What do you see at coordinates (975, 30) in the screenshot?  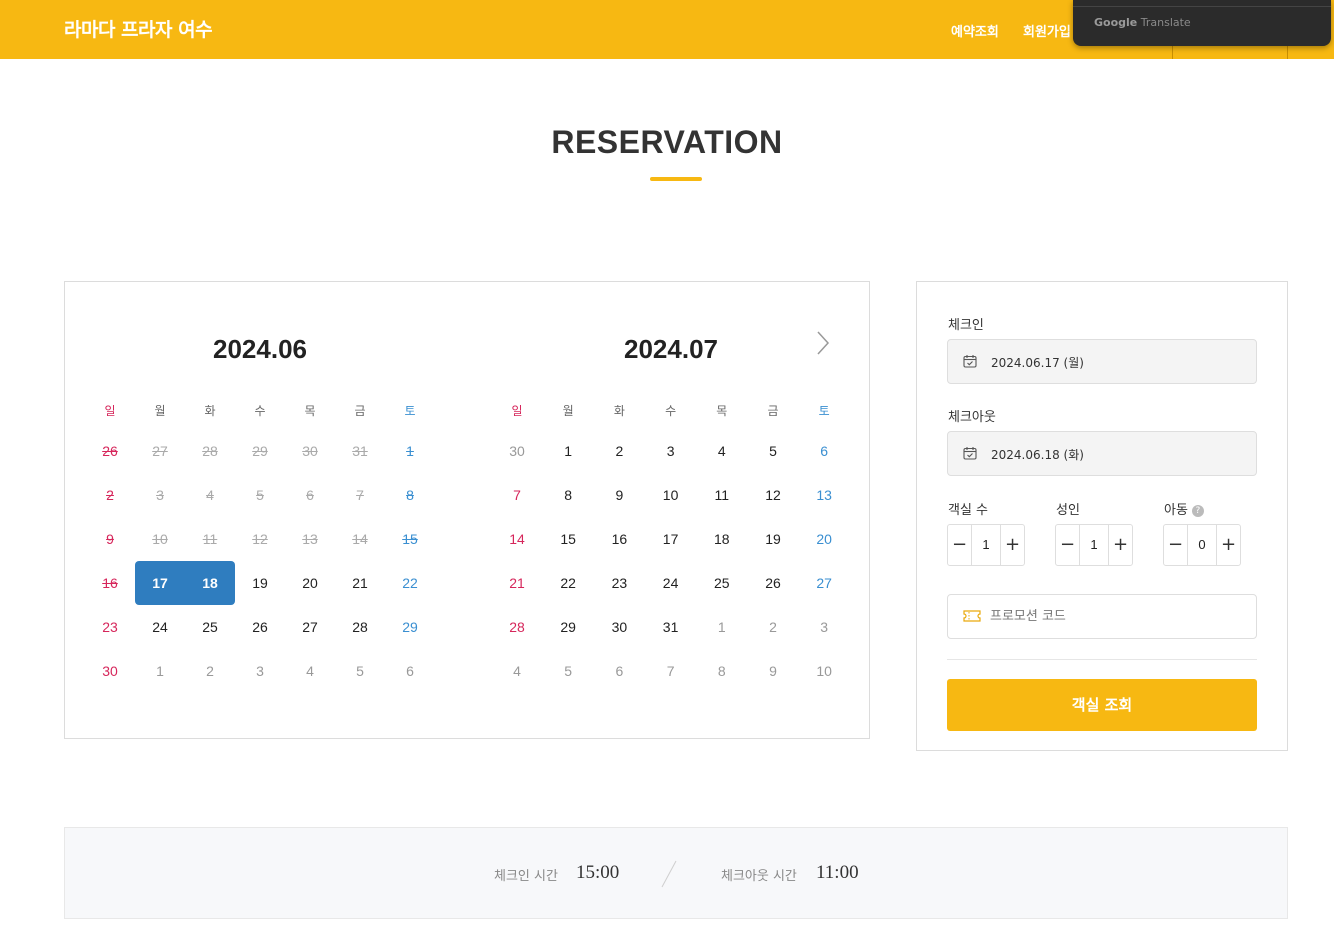 I see `nav-reservation-lookup: 예약조회` at bounding box center [975, 30].